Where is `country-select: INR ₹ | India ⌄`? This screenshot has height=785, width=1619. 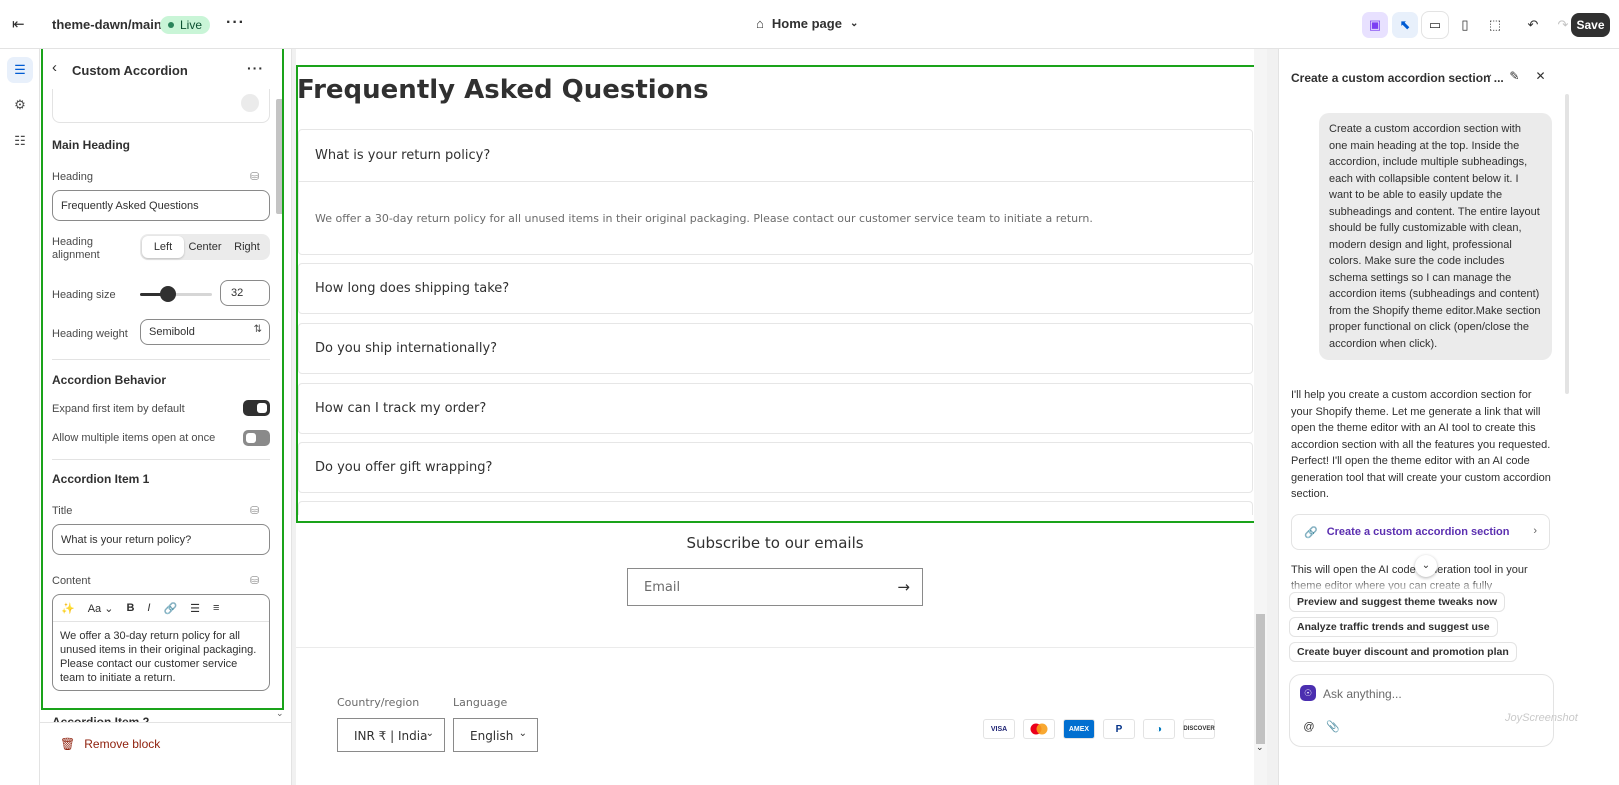 country-select: INR ₹ | India ⌄ is located at coordinates (391, 735).